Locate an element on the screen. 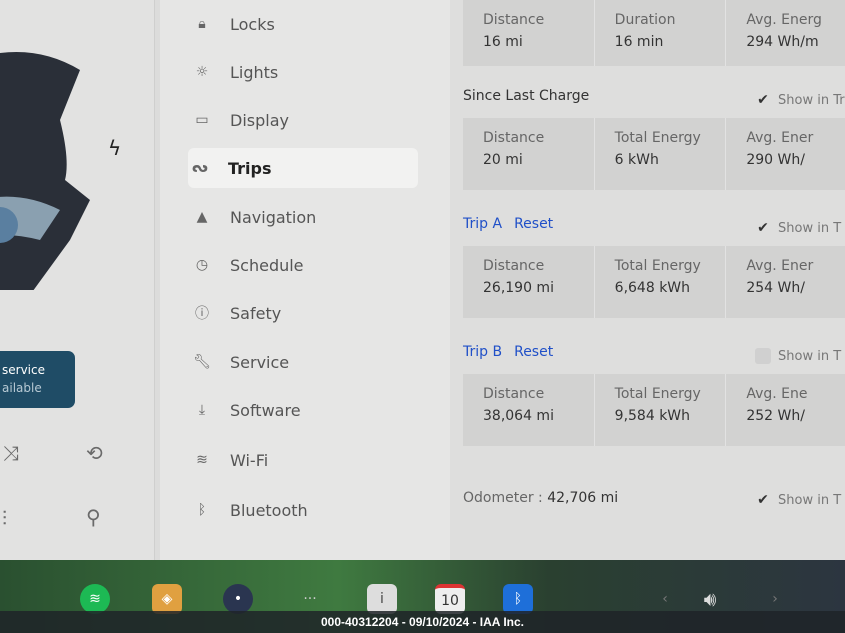  section-title-since_charge: Since Last Charge is located at coordinates (526, 96).